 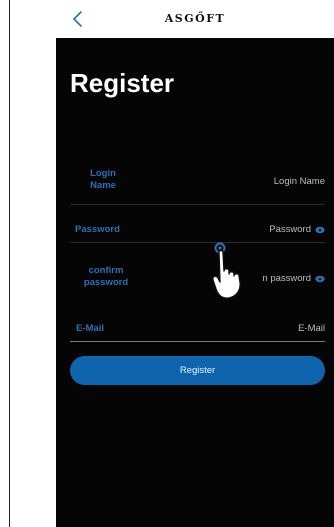 I want to click on email-row: E-Mail E-Mail, so click(x=197, y=328).